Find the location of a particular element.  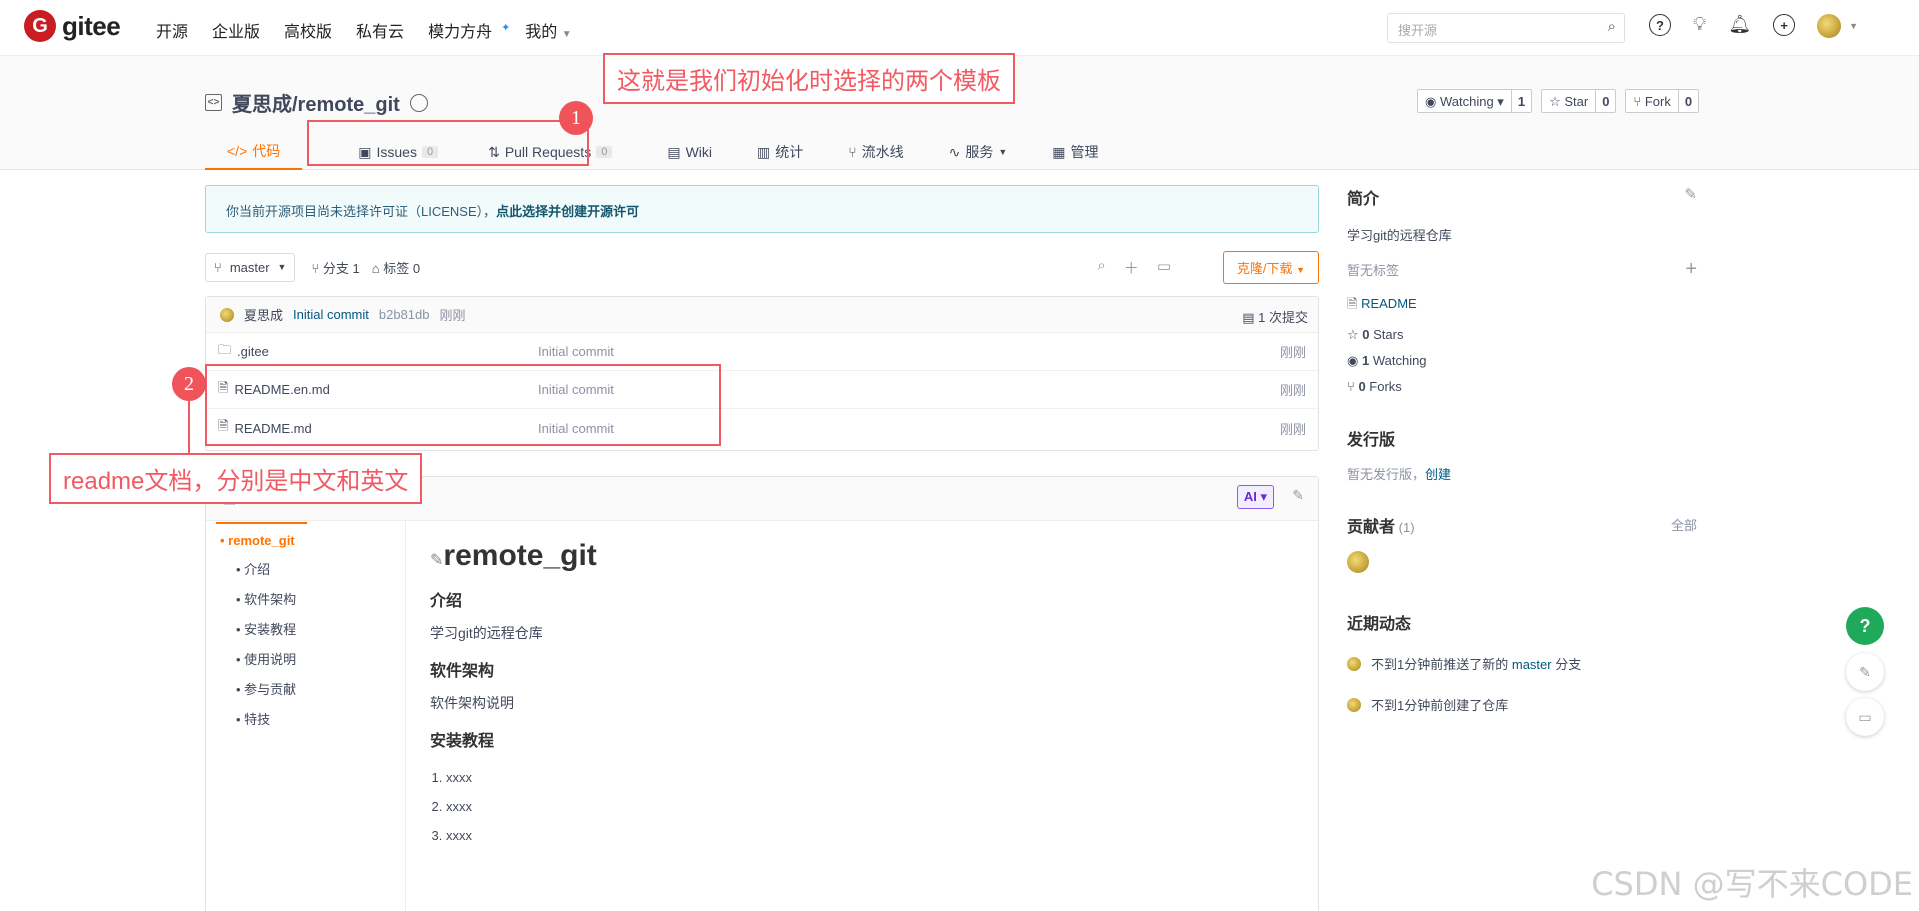

contributors-count: (1) is located at coordinates (1406, 527).